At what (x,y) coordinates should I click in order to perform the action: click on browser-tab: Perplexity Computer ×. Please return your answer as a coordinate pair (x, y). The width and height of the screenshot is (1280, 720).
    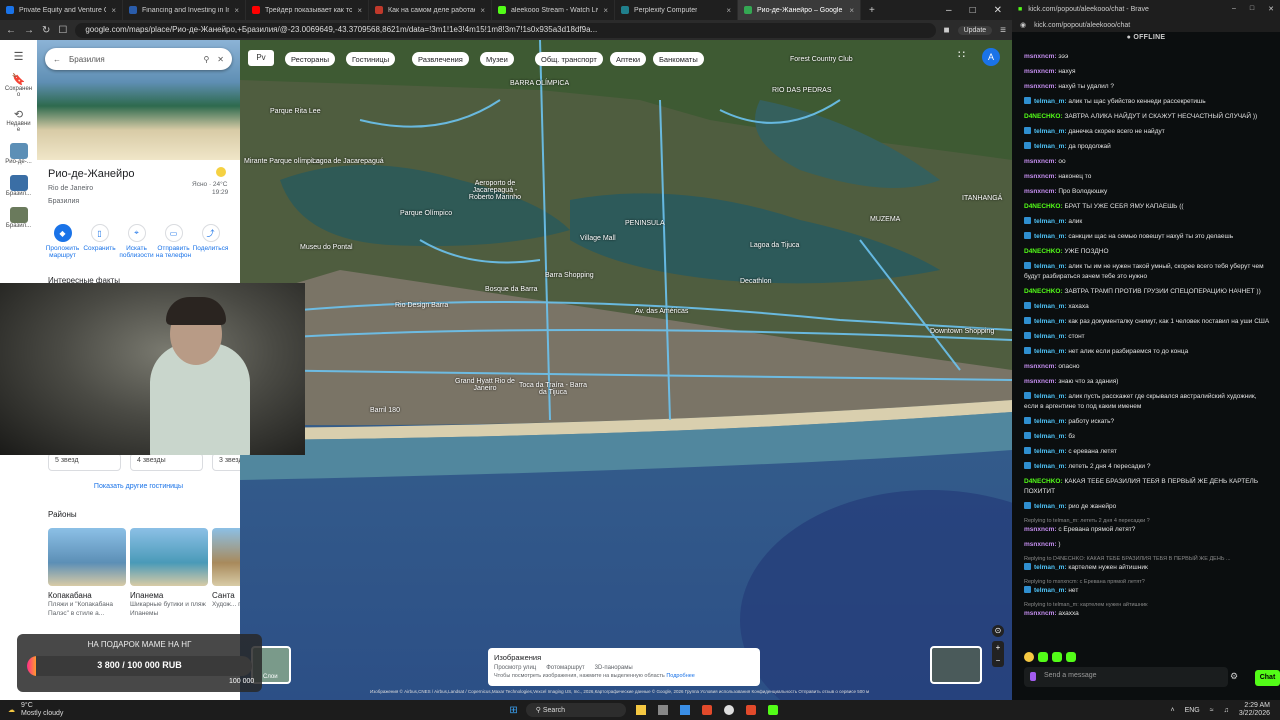
    Looking at the image, I should click on (676, 10).